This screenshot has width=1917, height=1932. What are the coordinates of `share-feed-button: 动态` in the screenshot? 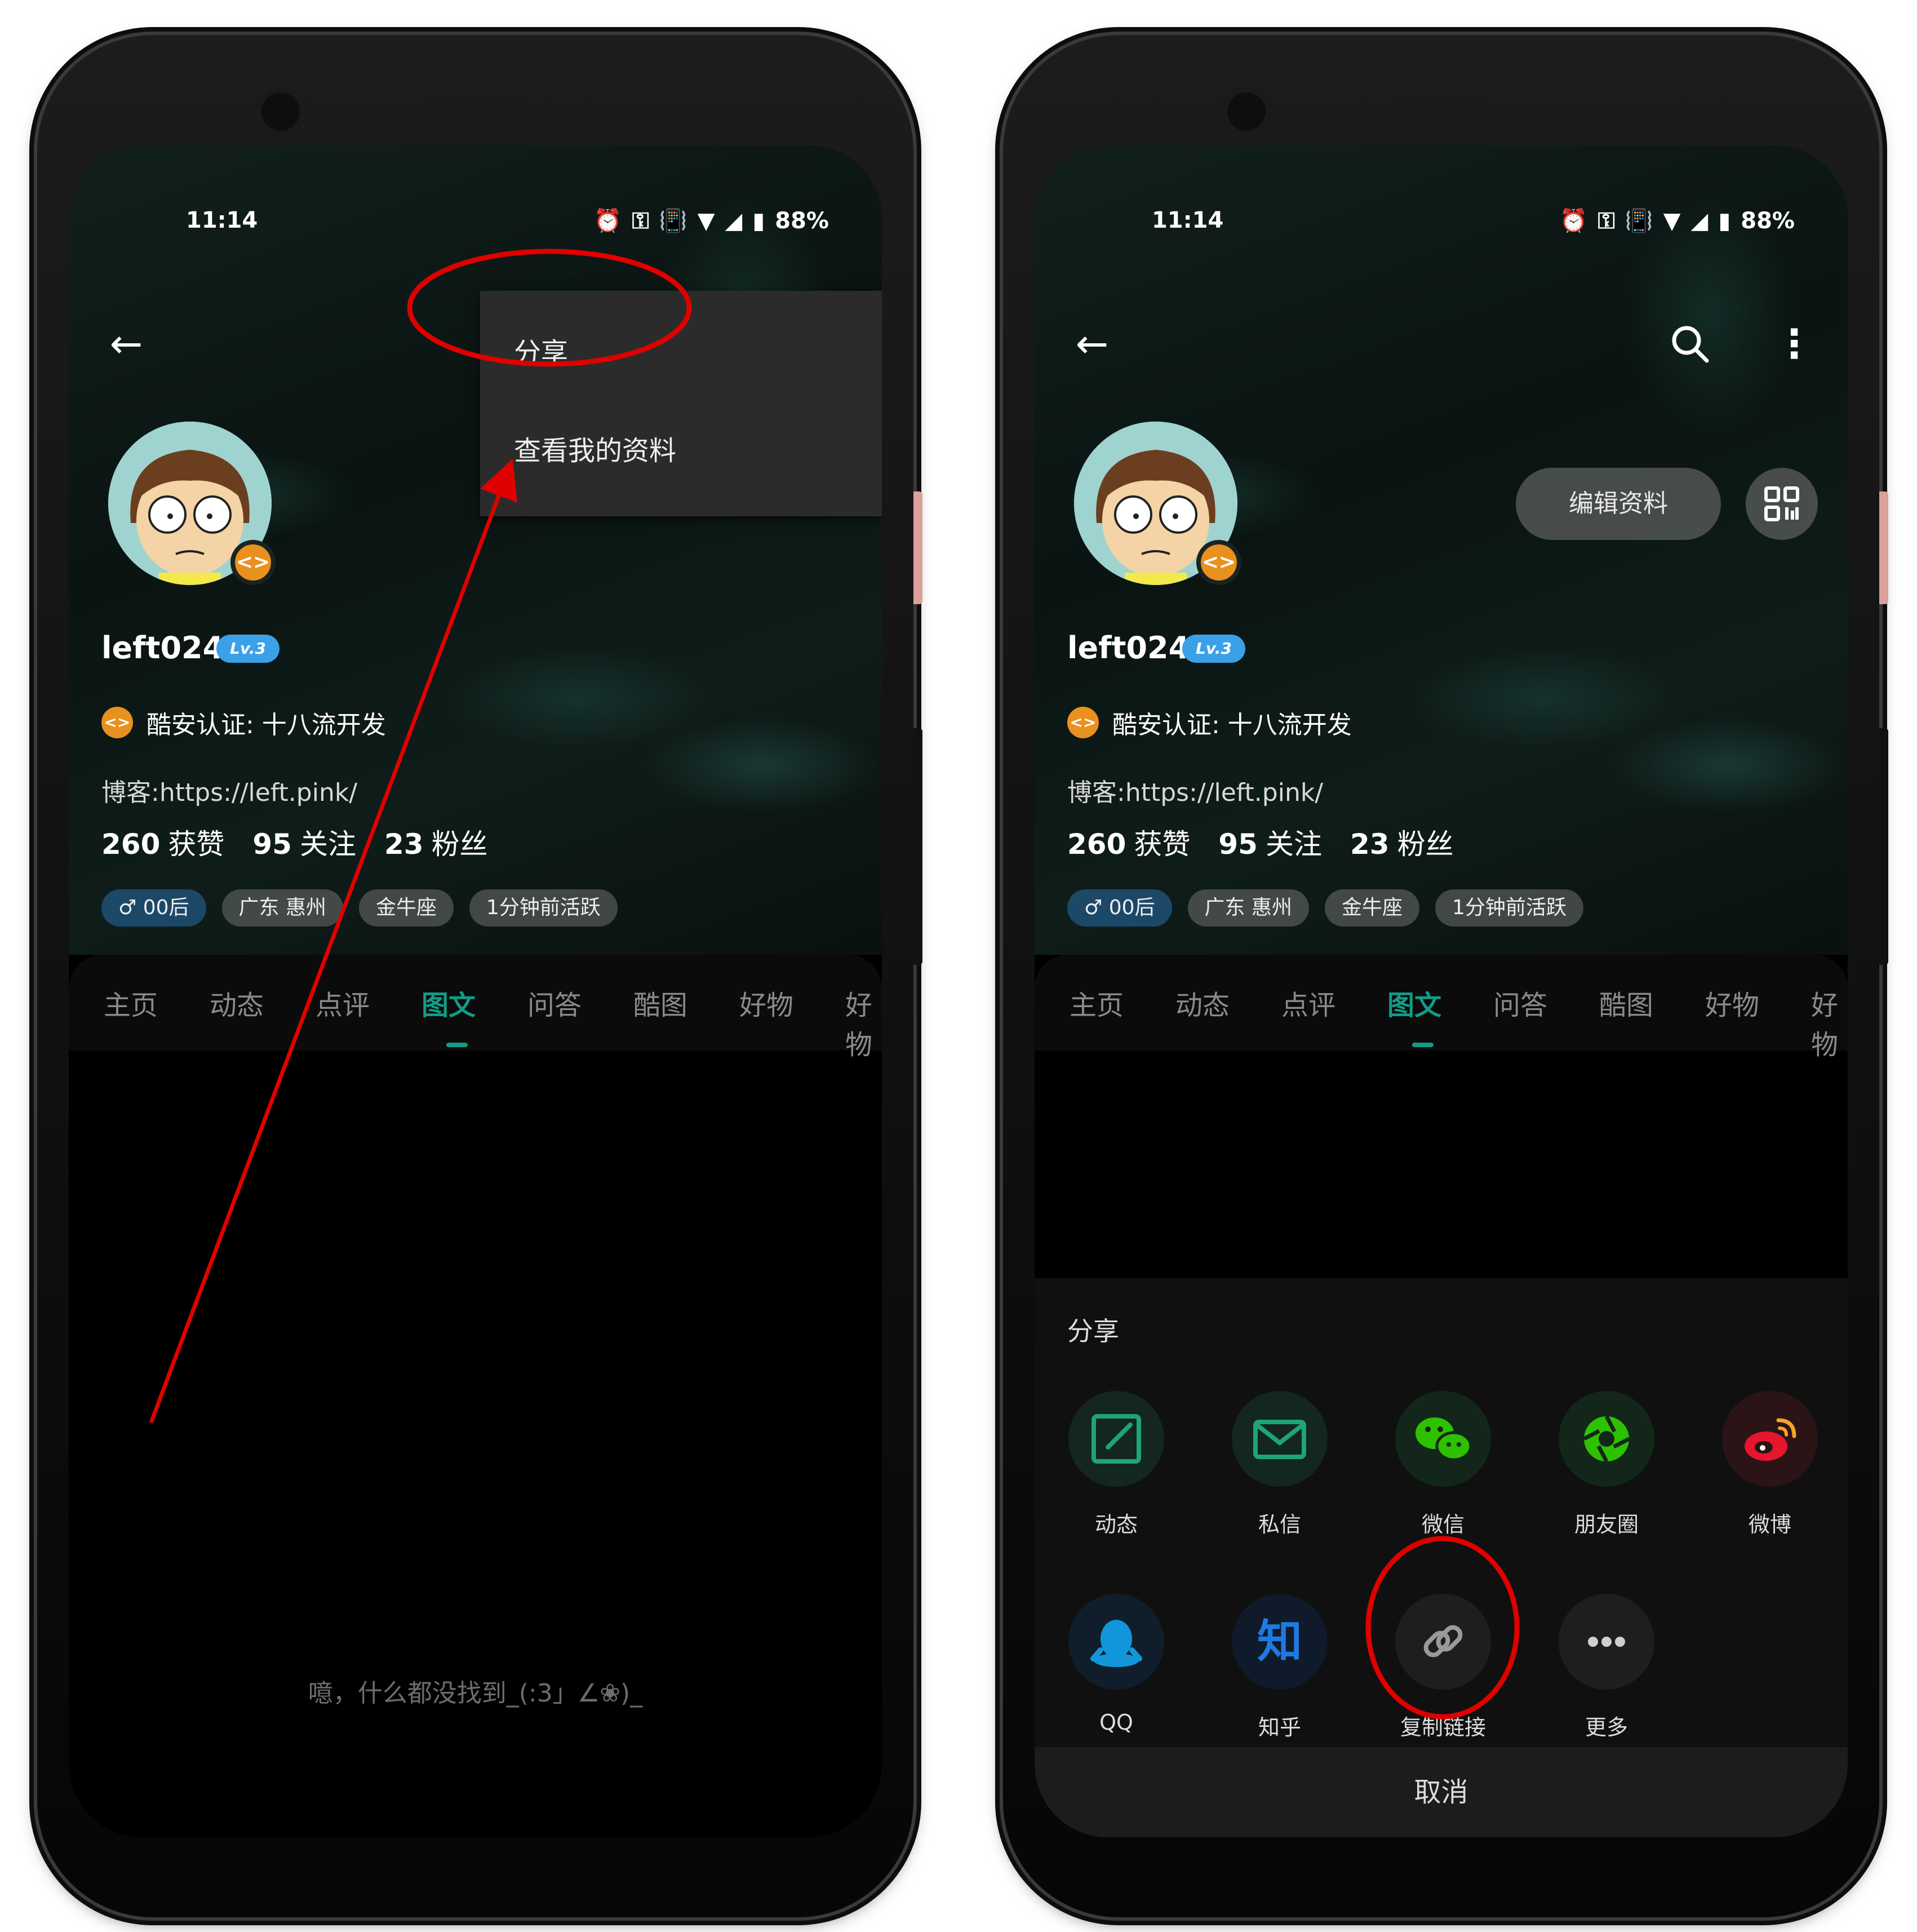 It's located at (1116, 1464).